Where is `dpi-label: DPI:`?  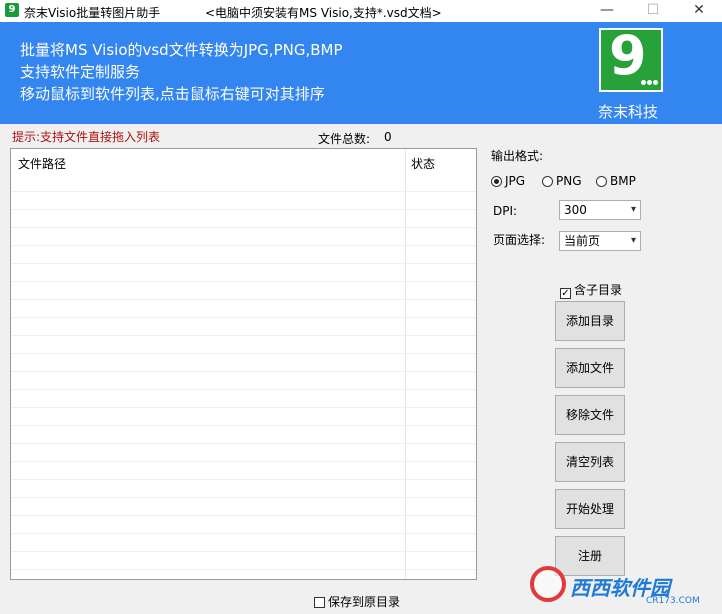
dpi-label: DPI: is located at coordinates (505, 211).